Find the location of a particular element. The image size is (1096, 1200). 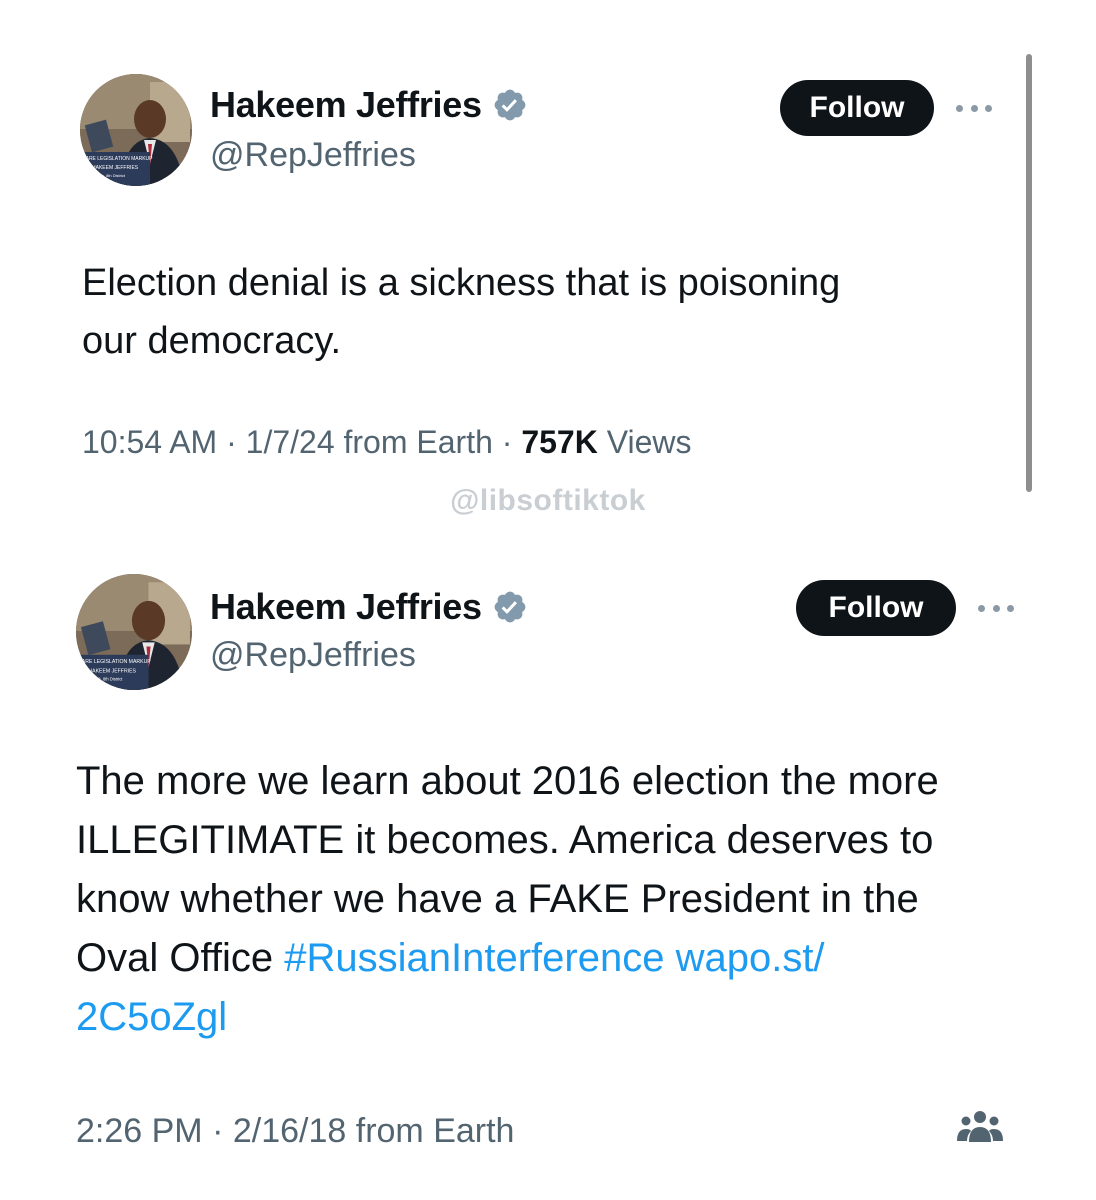

hashtag-link: #RussianInterference is located at coordinates (474, 958).